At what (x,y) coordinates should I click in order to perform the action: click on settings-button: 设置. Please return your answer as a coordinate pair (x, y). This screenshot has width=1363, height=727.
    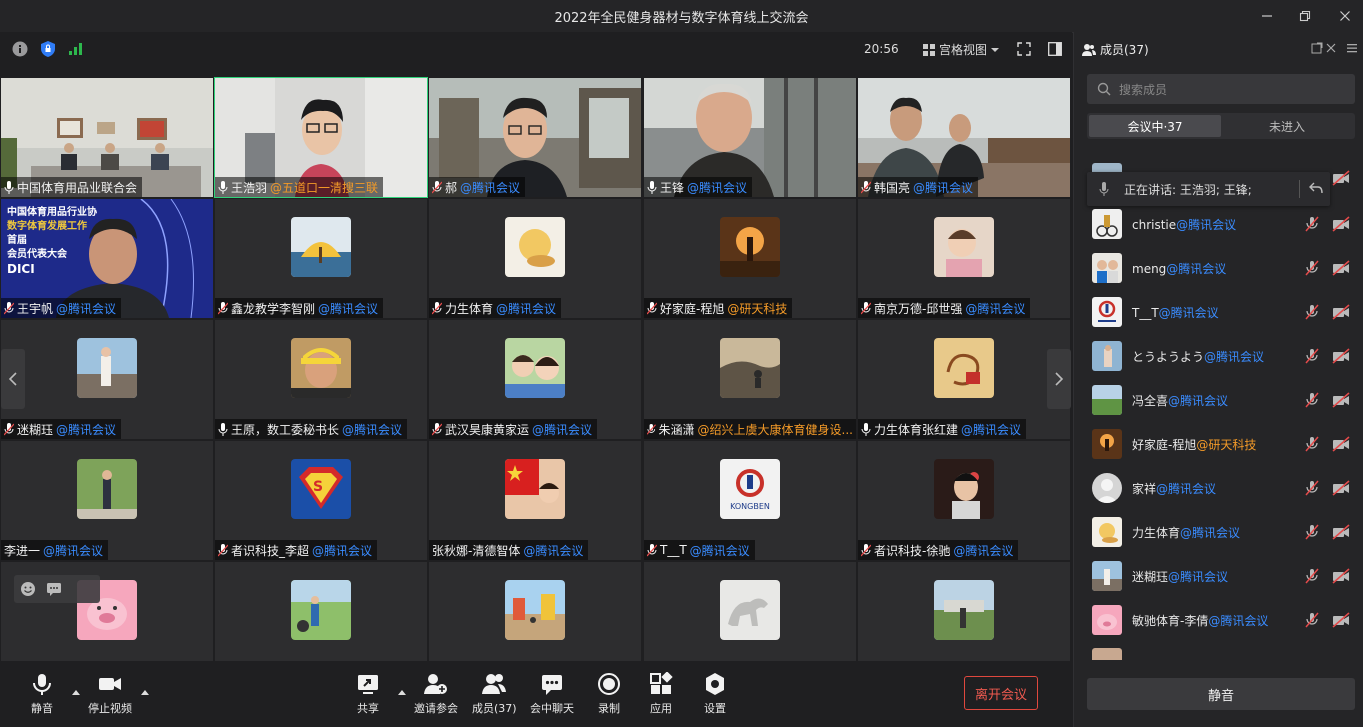
    Looking at the image, I should click on (715, 694).